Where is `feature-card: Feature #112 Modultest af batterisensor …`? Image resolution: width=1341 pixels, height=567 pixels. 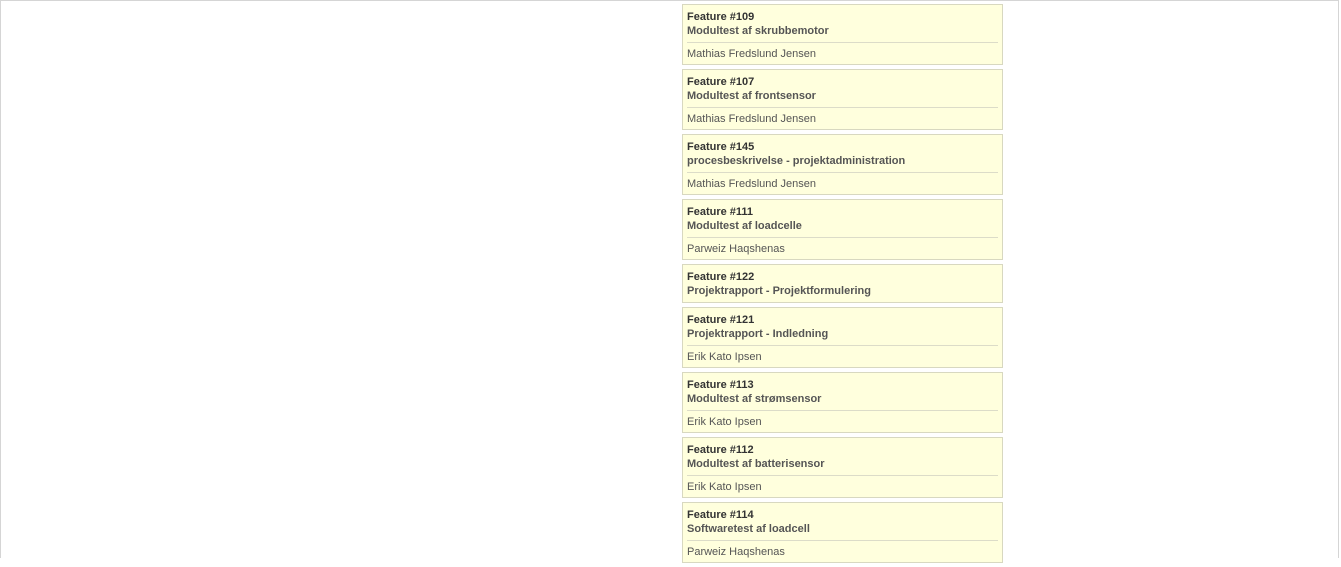
feature-card: Feature #112 Modultest af batterisensor … is located at coordinates (842, 467).